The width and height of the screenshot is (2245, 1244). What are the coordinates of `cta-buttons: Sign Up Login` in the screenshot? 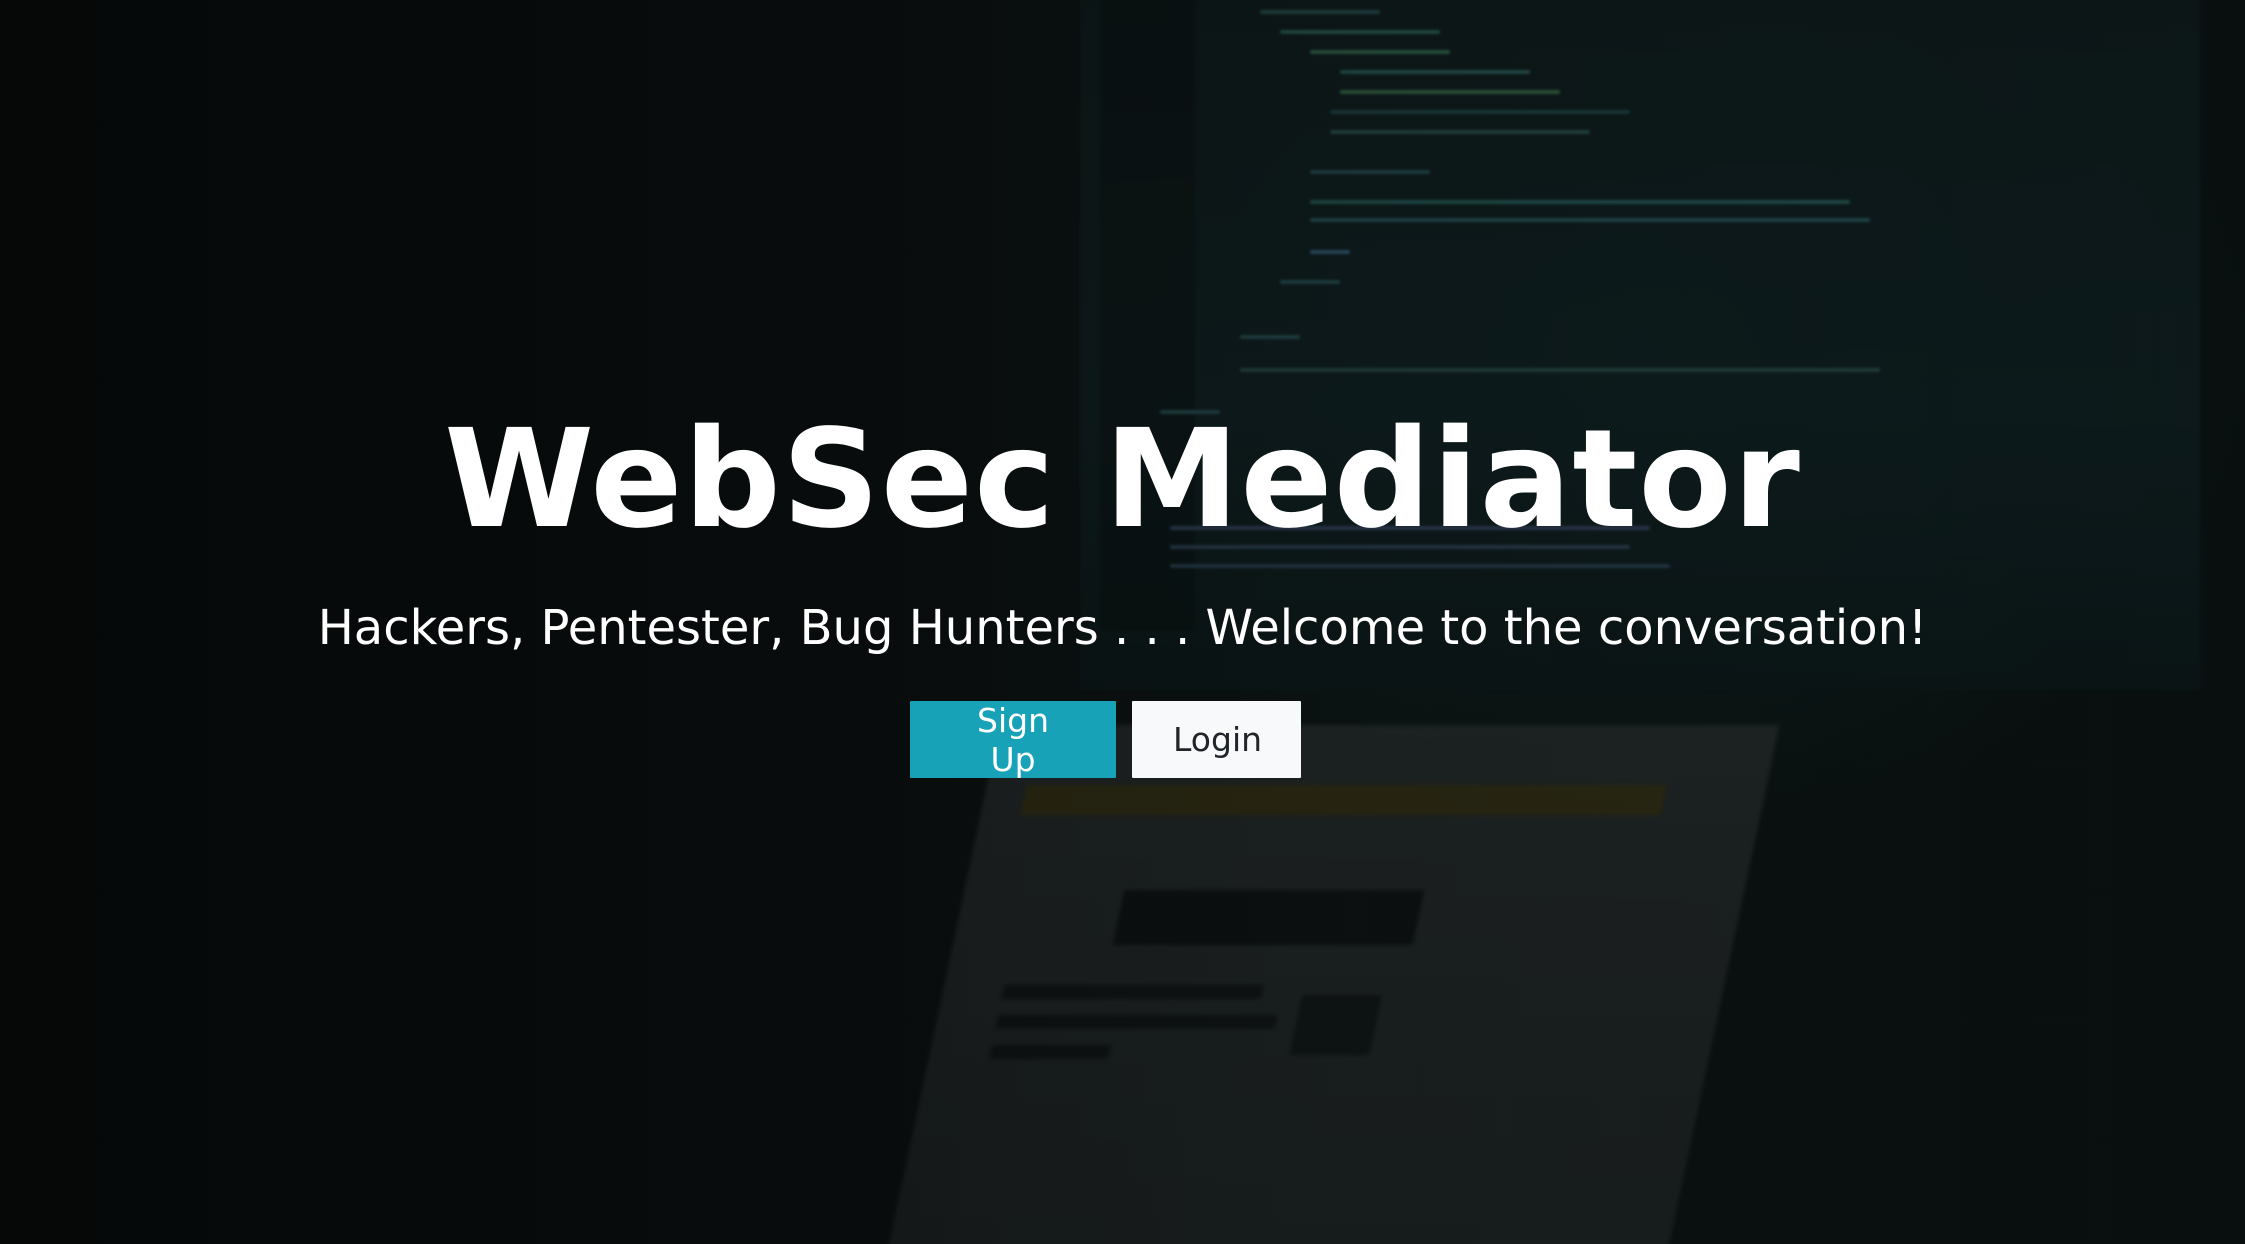 It's located at (1105, 740).